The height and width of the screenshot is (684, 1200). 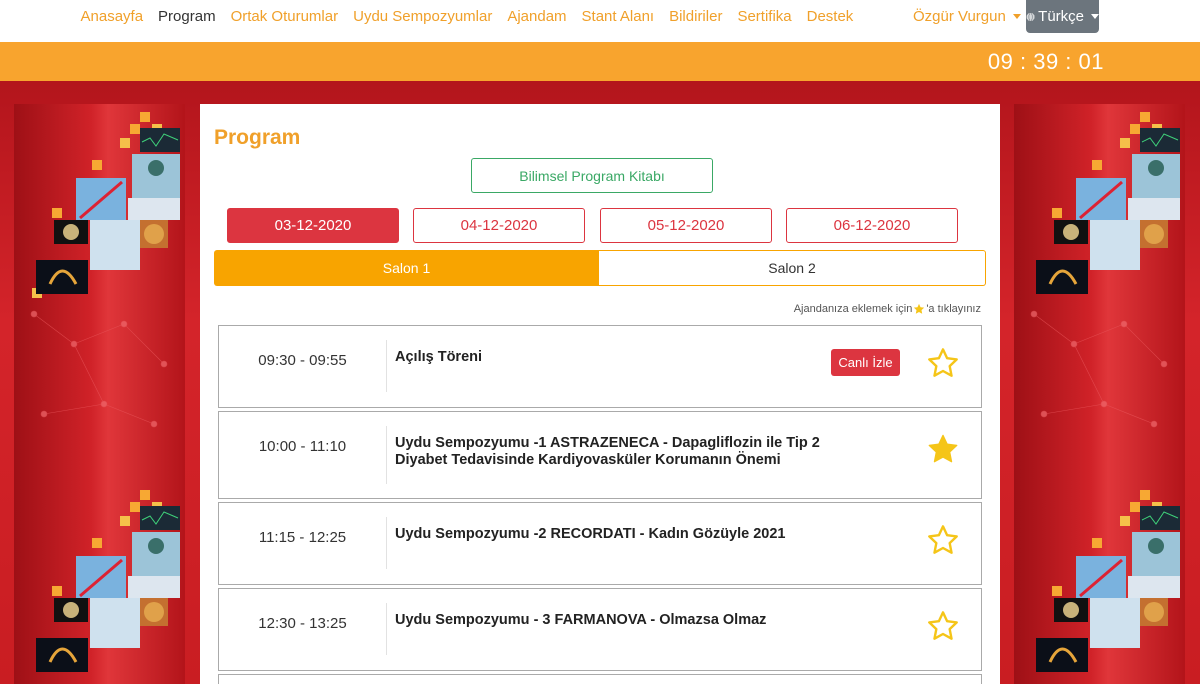 I want to click on language-dropdown-button: Türkçe, so click(x=1062, y=16).